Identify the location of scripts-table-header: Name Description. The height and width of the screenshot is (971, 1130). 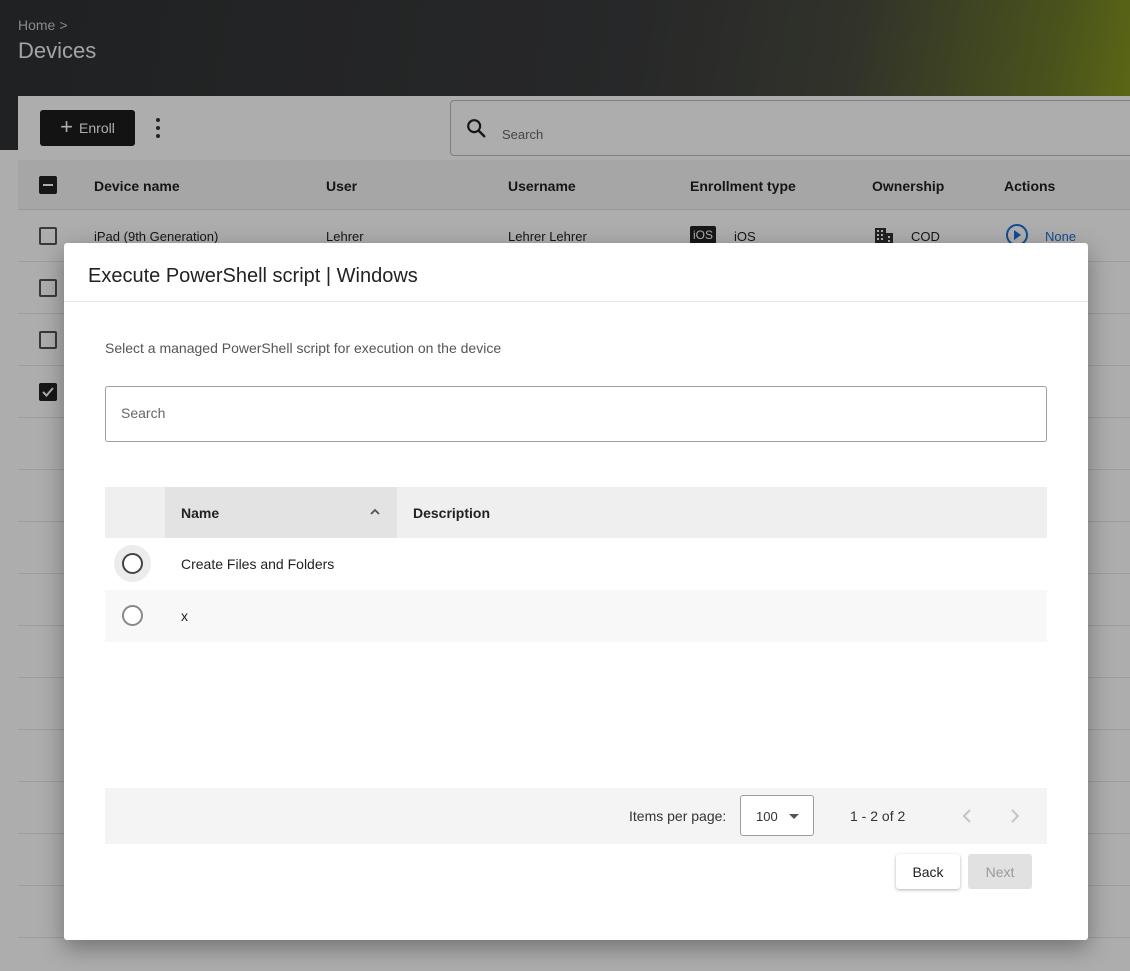
(576, 512).